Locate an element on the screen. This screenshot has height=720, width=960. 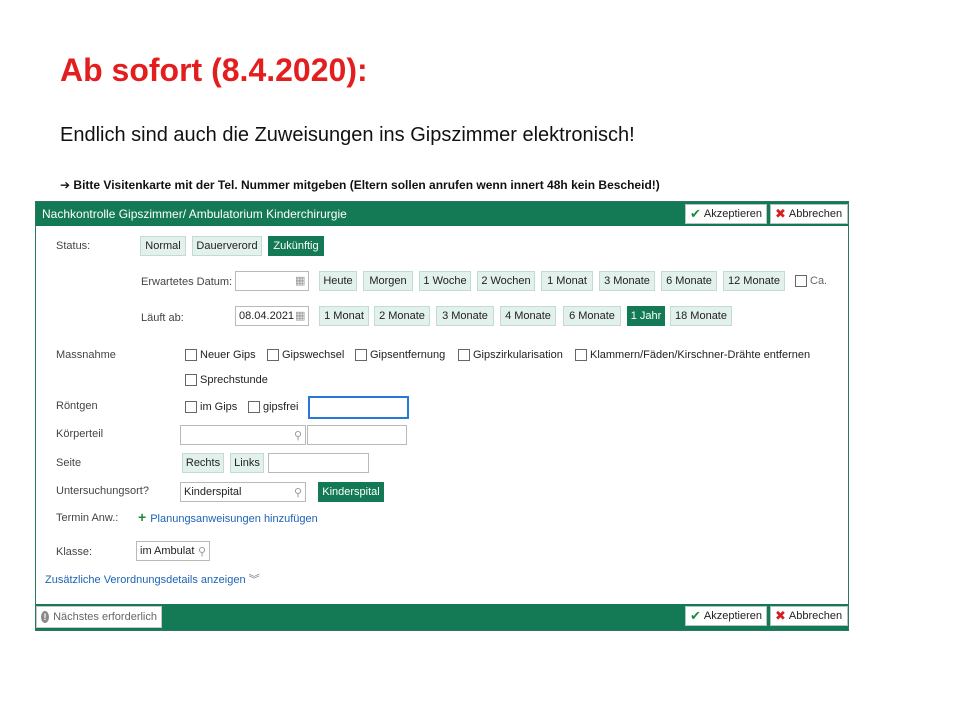
slide-title: Ab sofort (8.4.2020): is located at coordinates (214, 70).